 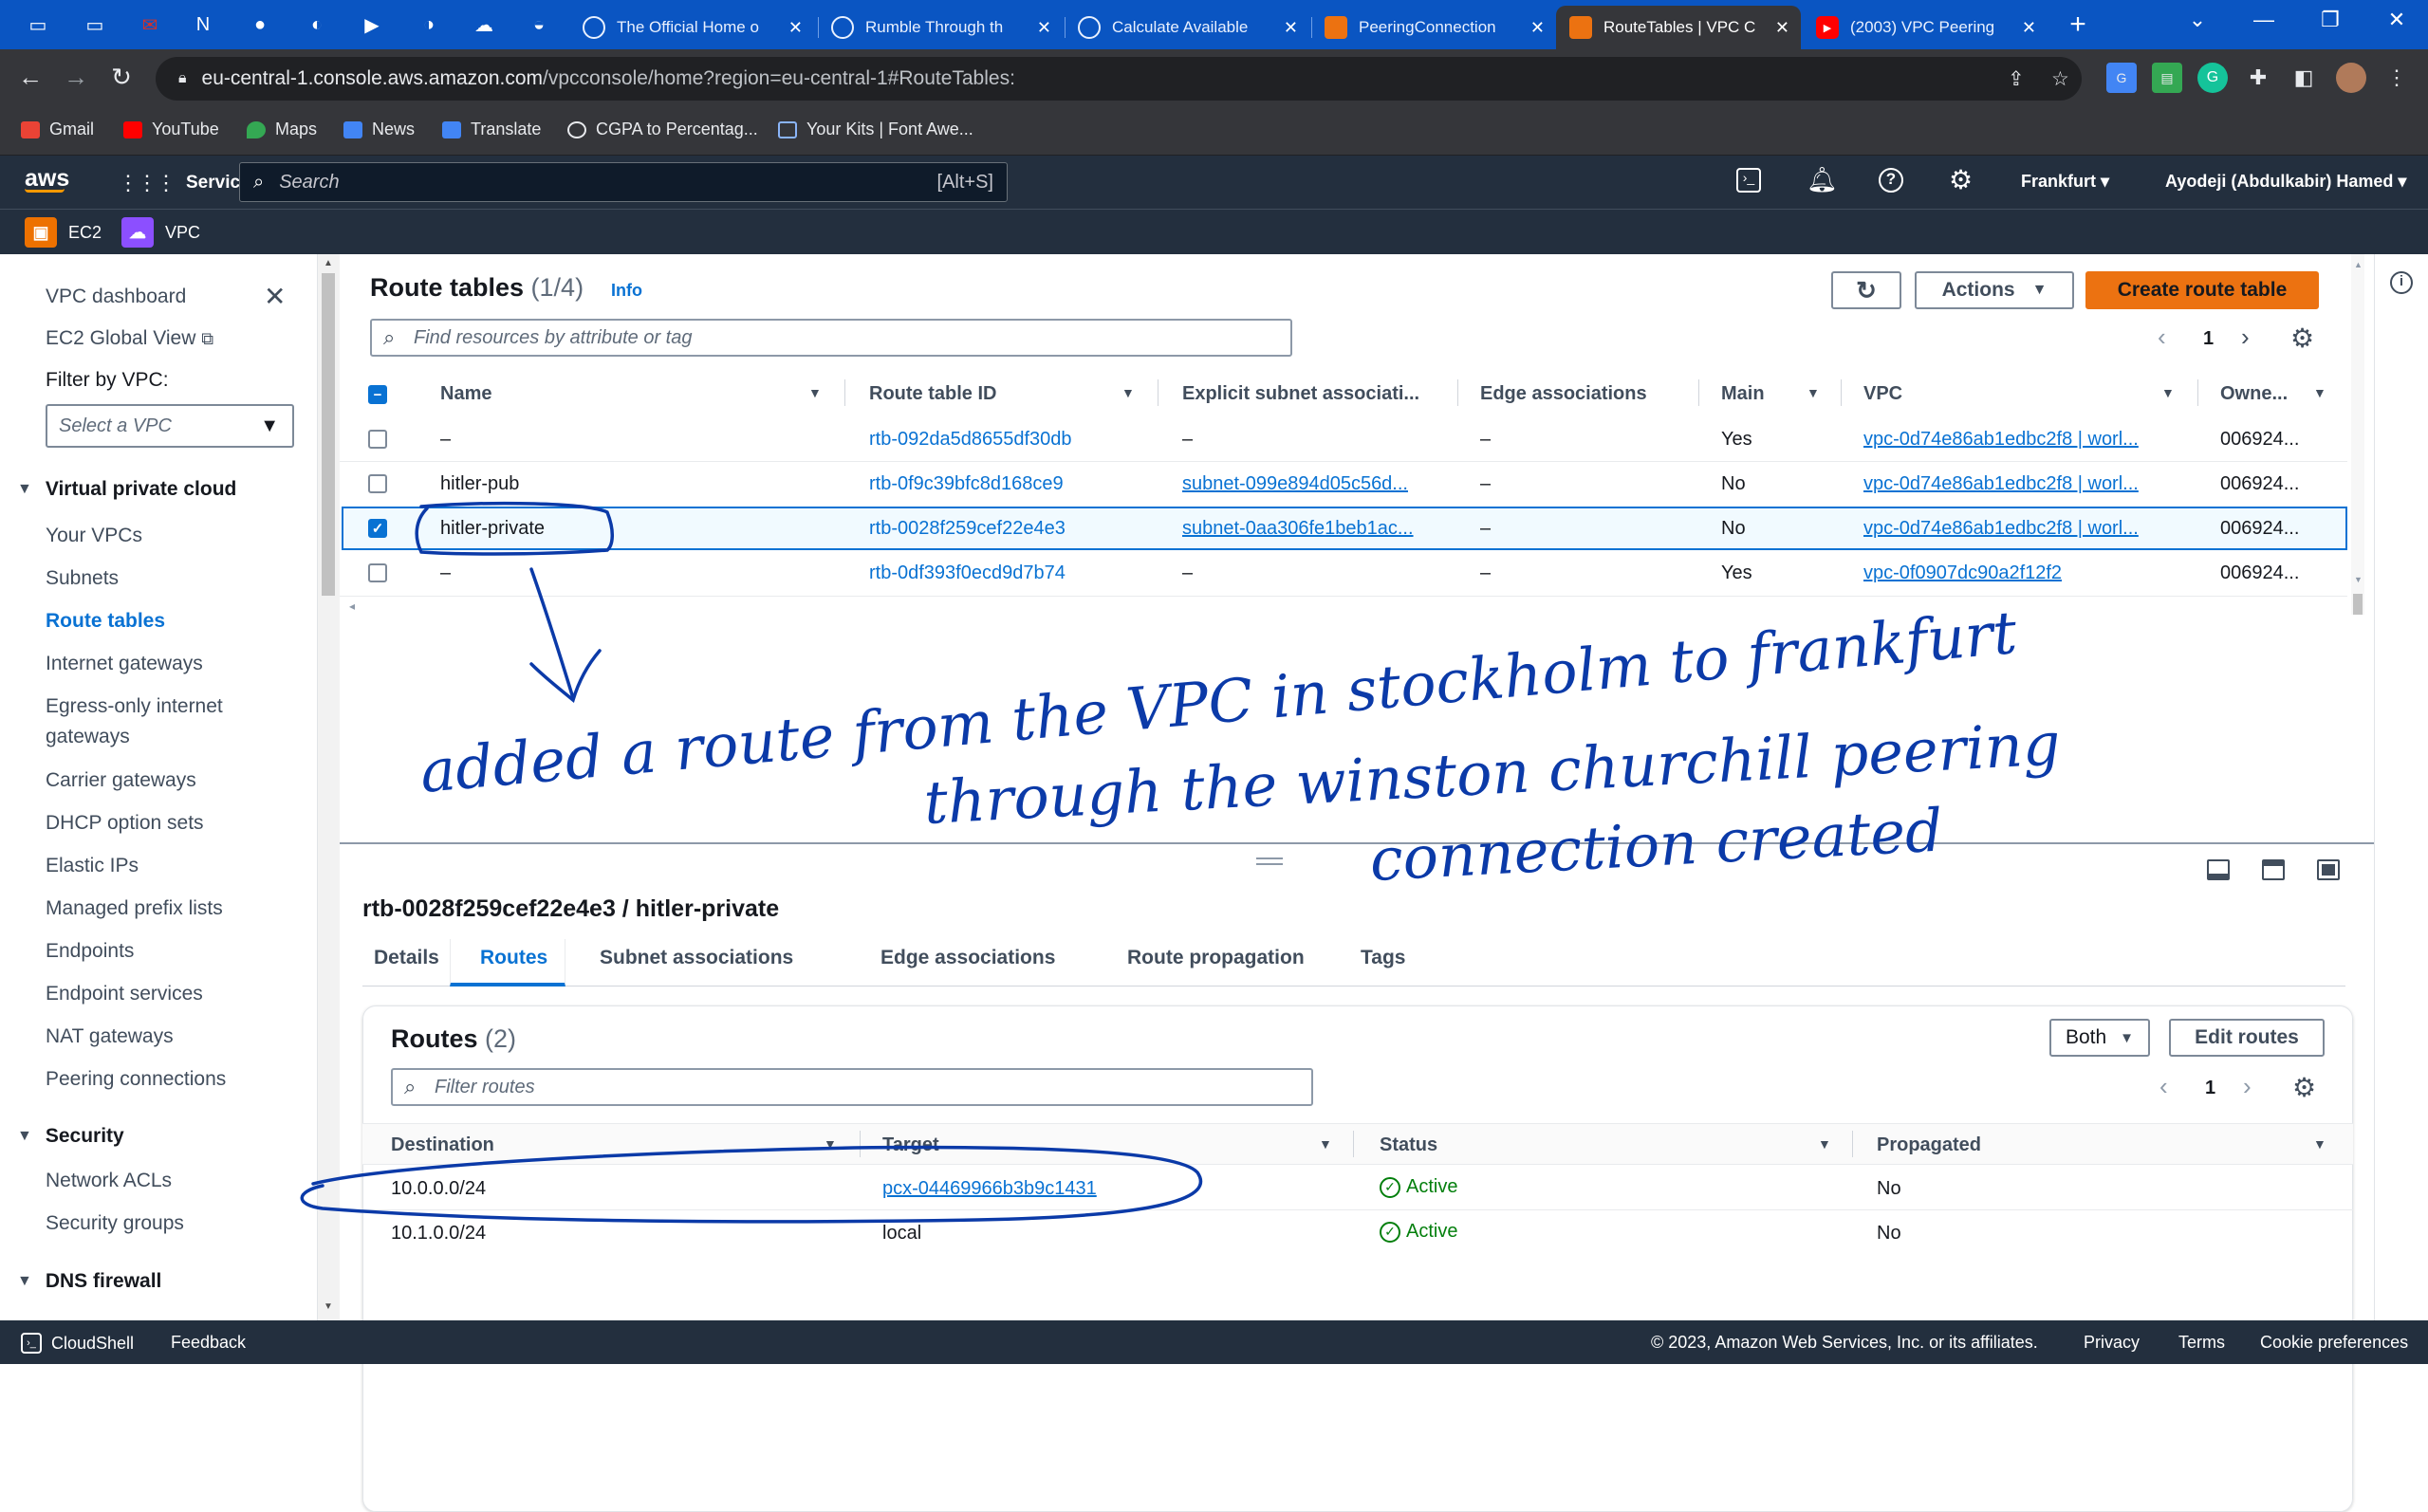 I want to click on scroll-up-icon: ▲, so click(x=329, y=263).